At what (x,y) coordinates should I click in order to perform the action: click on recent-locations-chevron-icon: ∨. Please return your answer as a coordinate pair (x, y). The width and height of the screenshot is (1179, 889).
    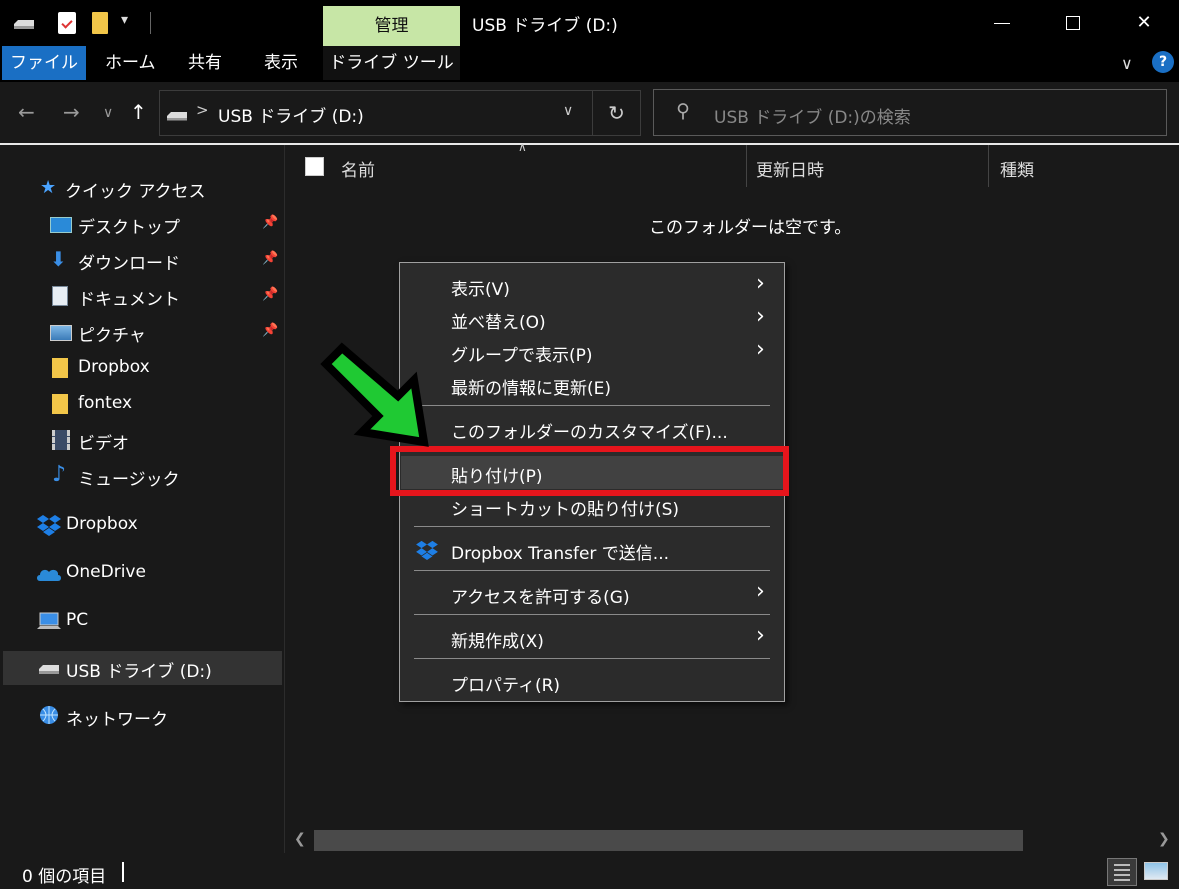
    Looking at the image, I should click on (108, 113).